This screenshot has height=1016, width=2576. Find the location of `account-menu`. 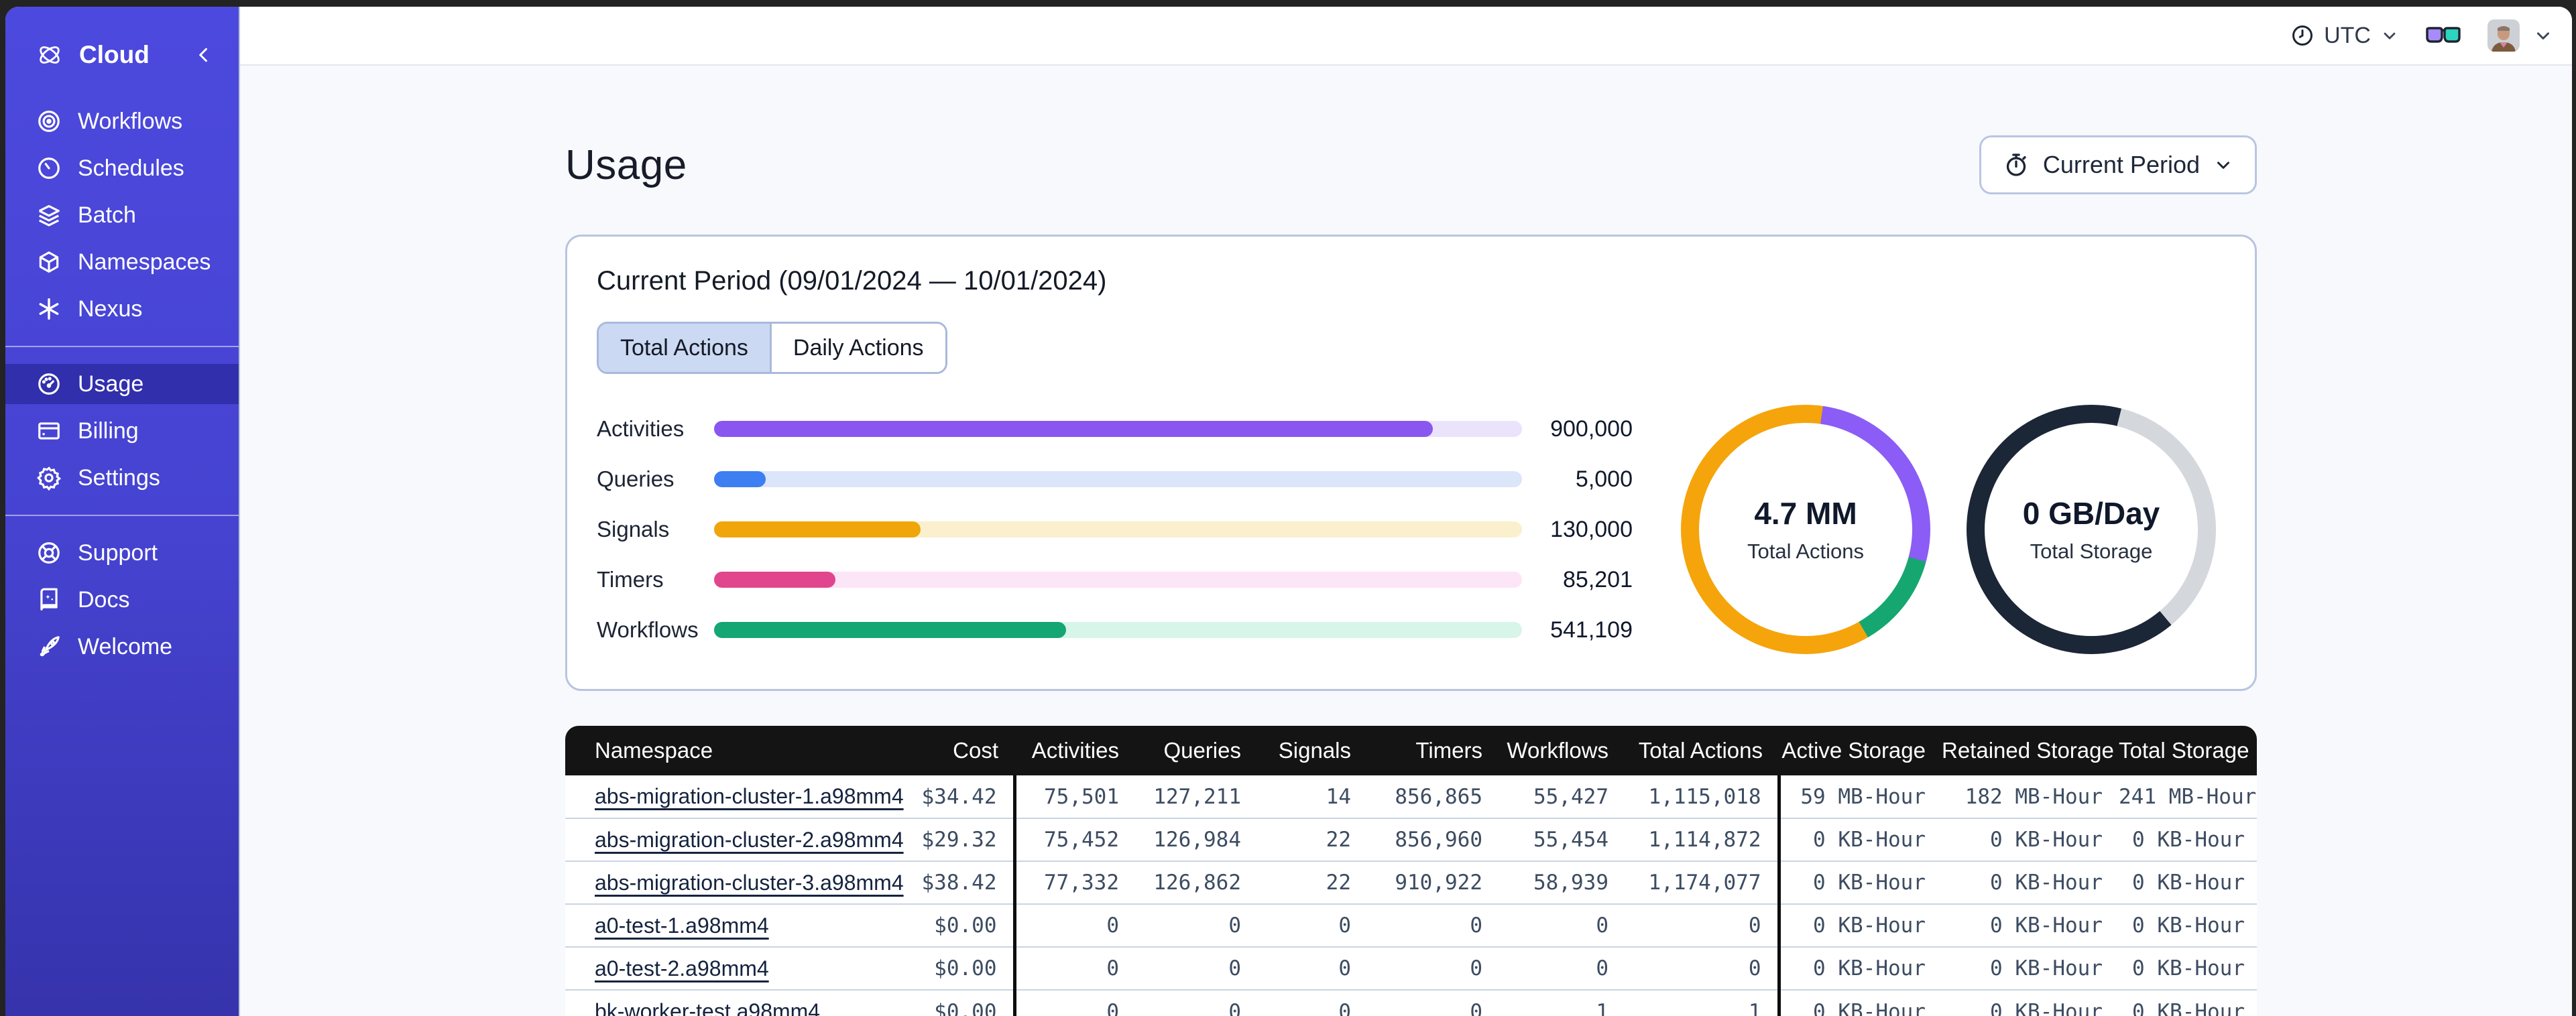

account-menu is located at coordinates (2520, 35).